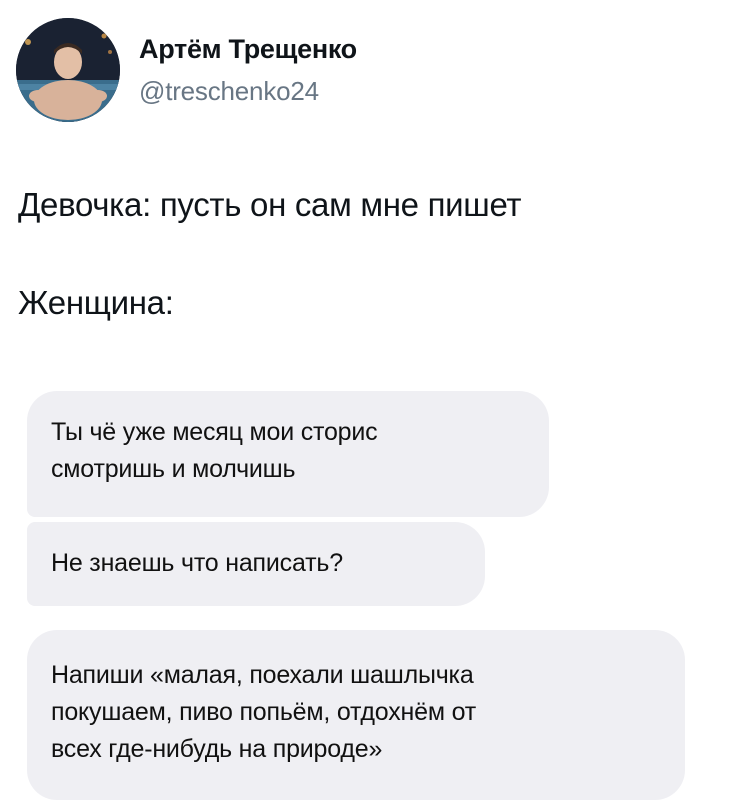 This screenshot has height=811, width=739. Describe the element at coordinates (96, 302) in the screenshot. I see `tweet-text-line: Женщина:` at that location.